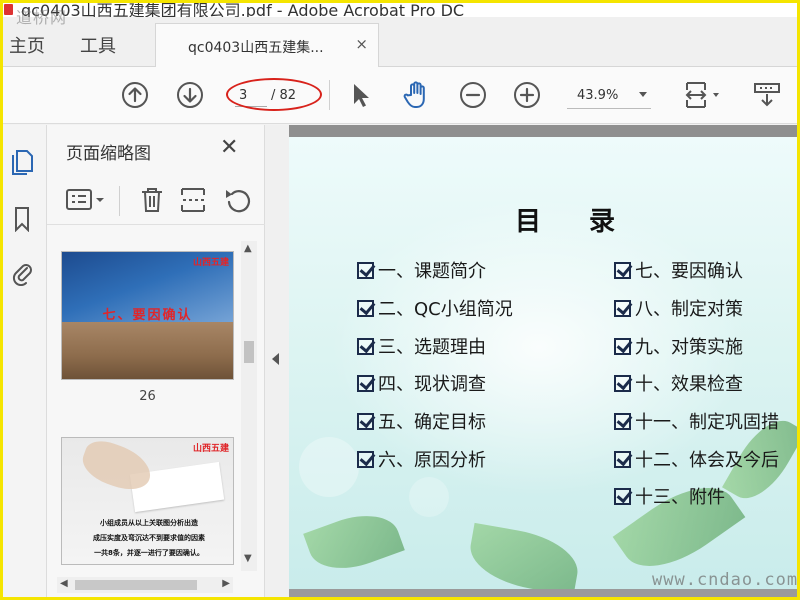  I want to click on bookmarks-button, so click(22, 219).